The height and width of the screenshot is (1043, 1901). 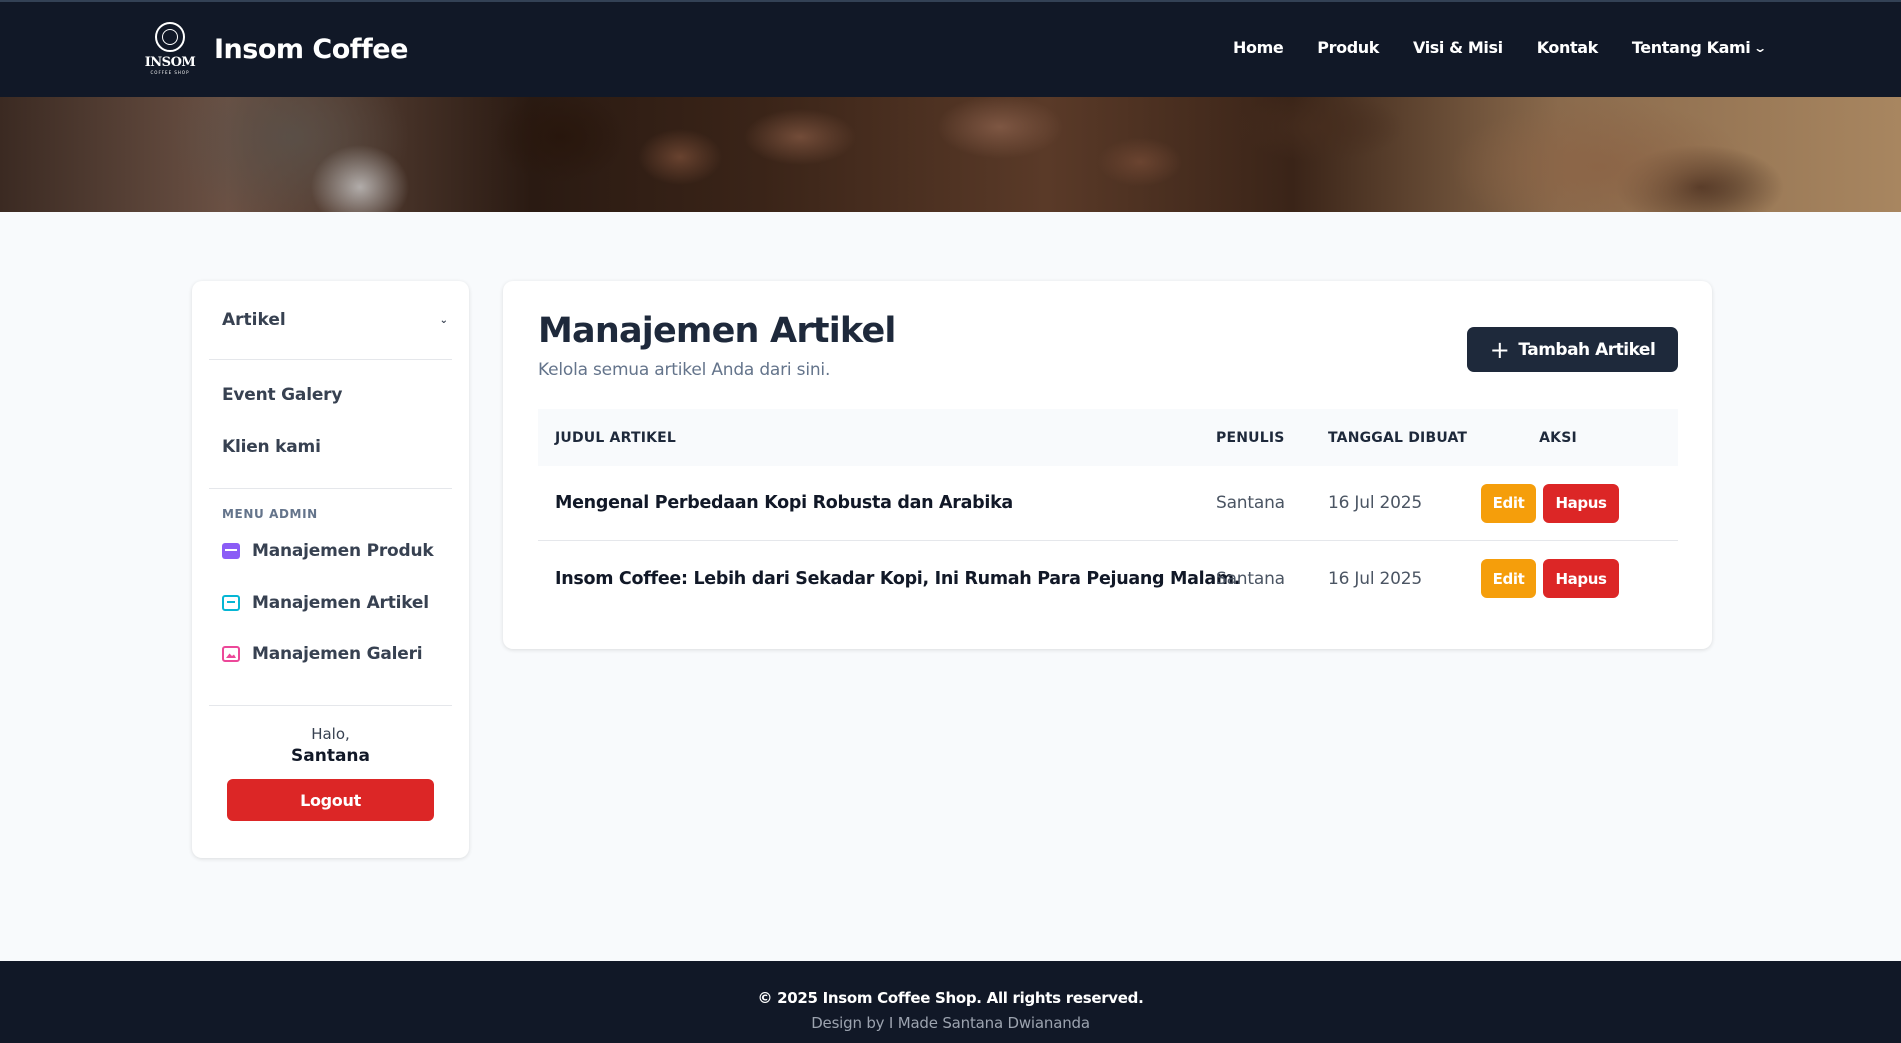 What do you see at coordinates (170, 72) in the screenshot?
I see `logo-subtext: COFFEE SHOP` at bounding box center [170, 72].